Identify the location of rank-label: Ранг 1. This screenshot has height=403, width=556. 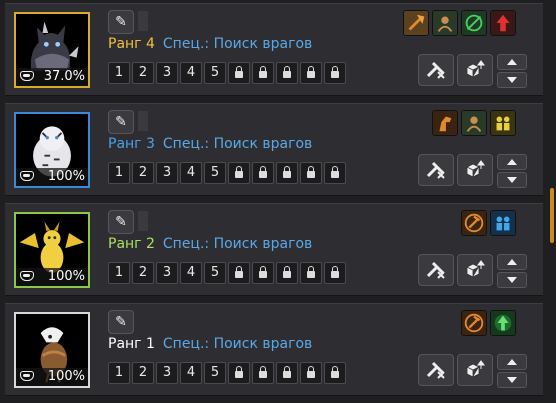
(131, 344).